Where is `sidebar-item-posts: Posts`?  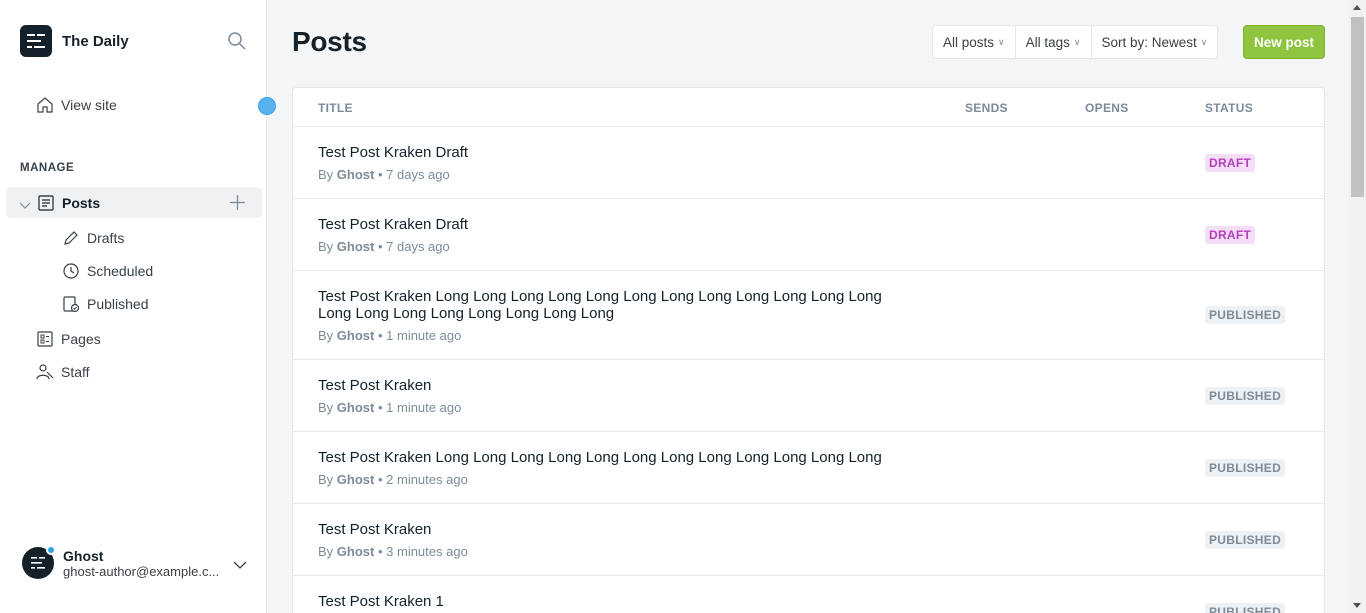
sidebar-item-posts: Posts is located at coordinates (68, 203).